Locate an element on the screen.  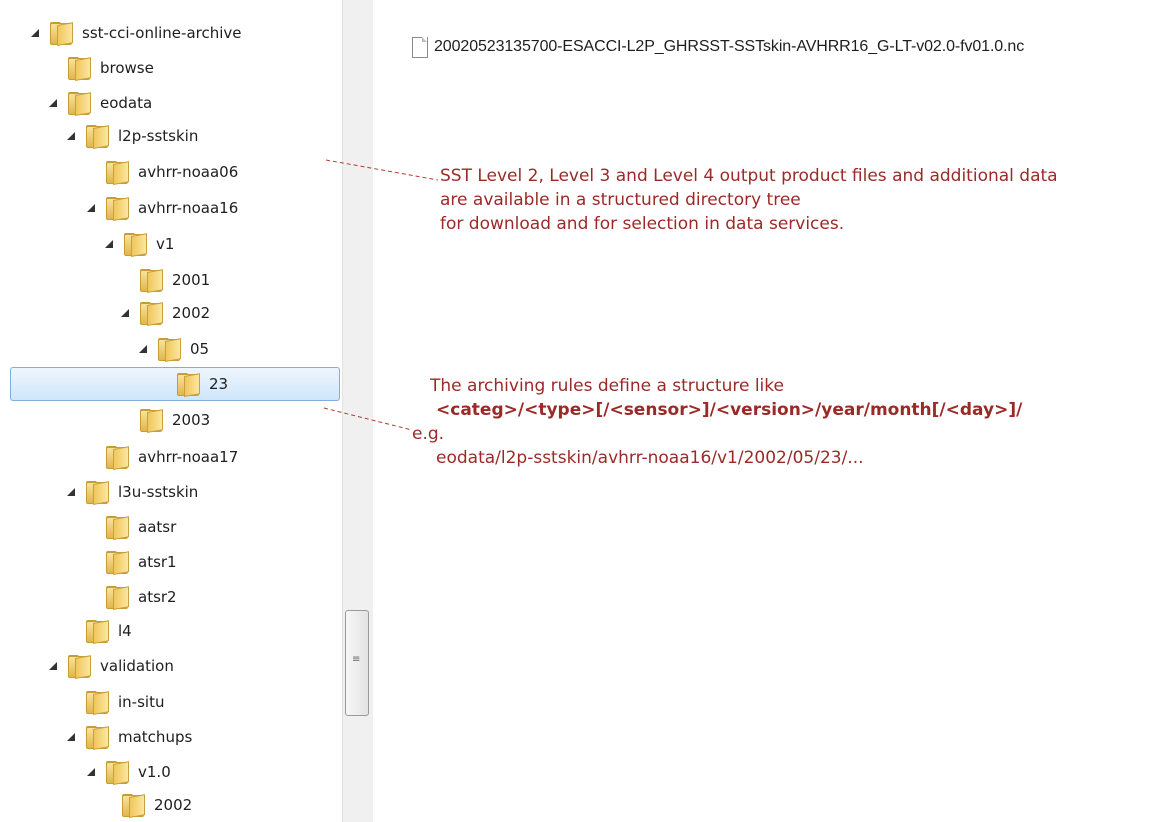
tree-item: matchups is located at coordinates (129, 737).